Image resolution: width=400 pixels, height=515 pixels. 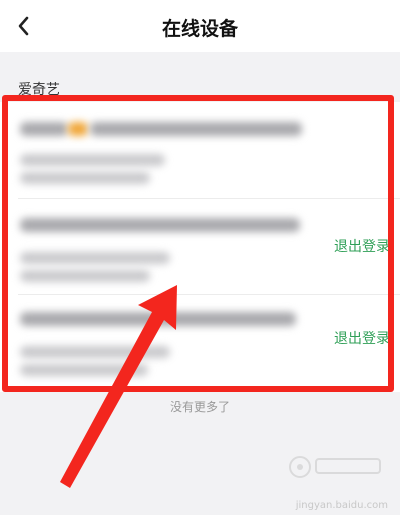 What do you see at coordinates (335, 467) in the screenshot?
I see `baidu-jingyan-logo` at bounding box center [335, 467].